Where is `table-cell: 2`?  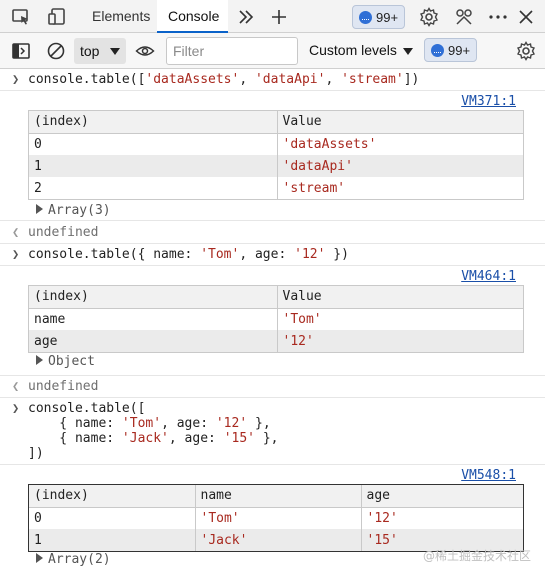
table-cell: 2 is located at coordinates (38, 188).